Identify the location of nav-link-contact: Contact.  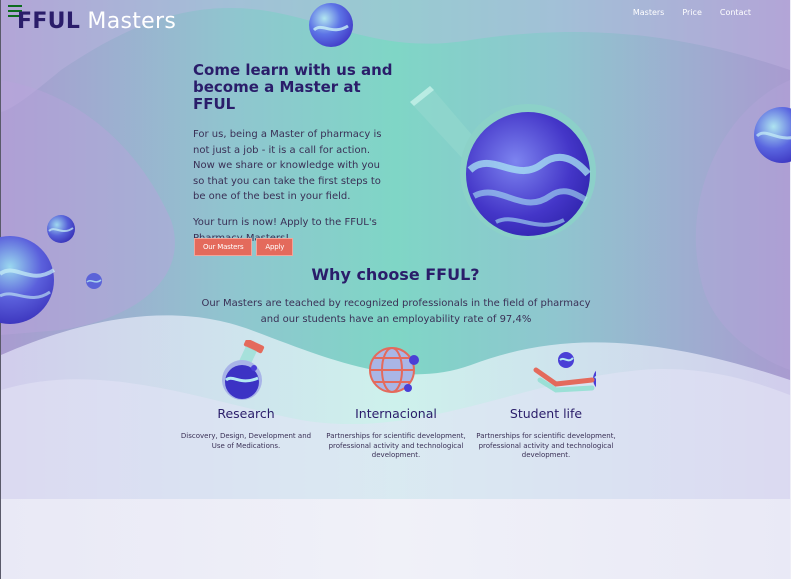
(735, 12).